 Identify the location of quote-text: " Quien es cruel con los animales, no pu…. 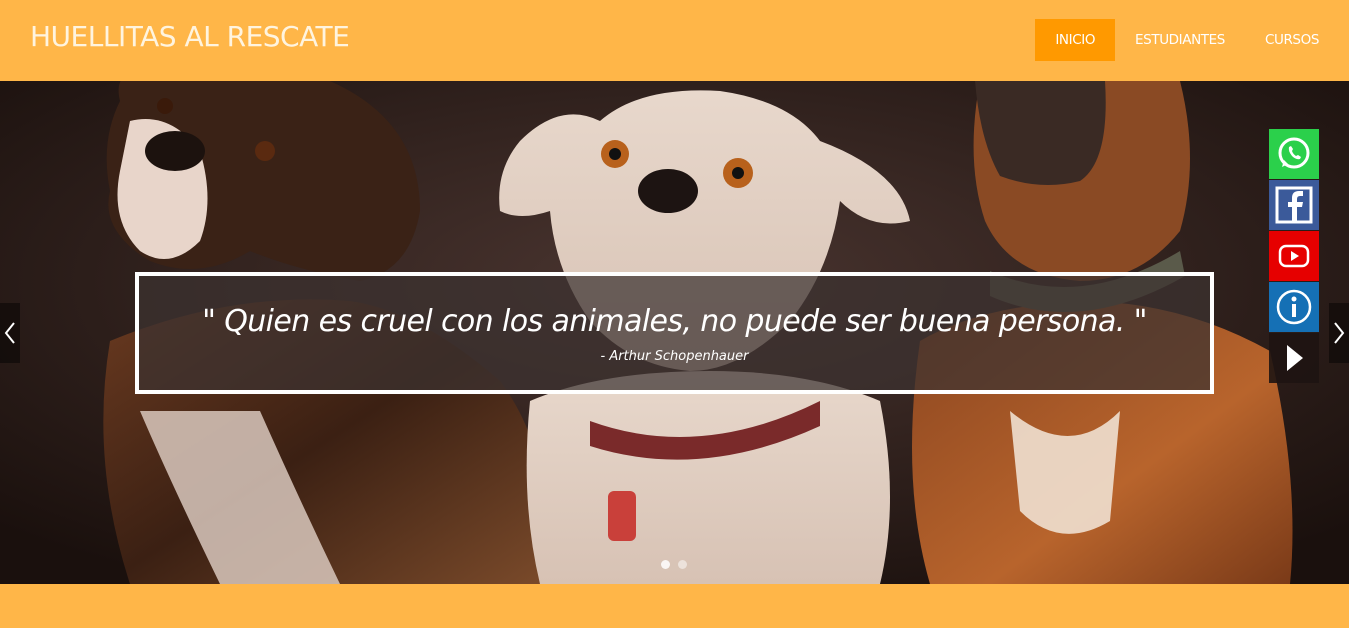
(674, 321).